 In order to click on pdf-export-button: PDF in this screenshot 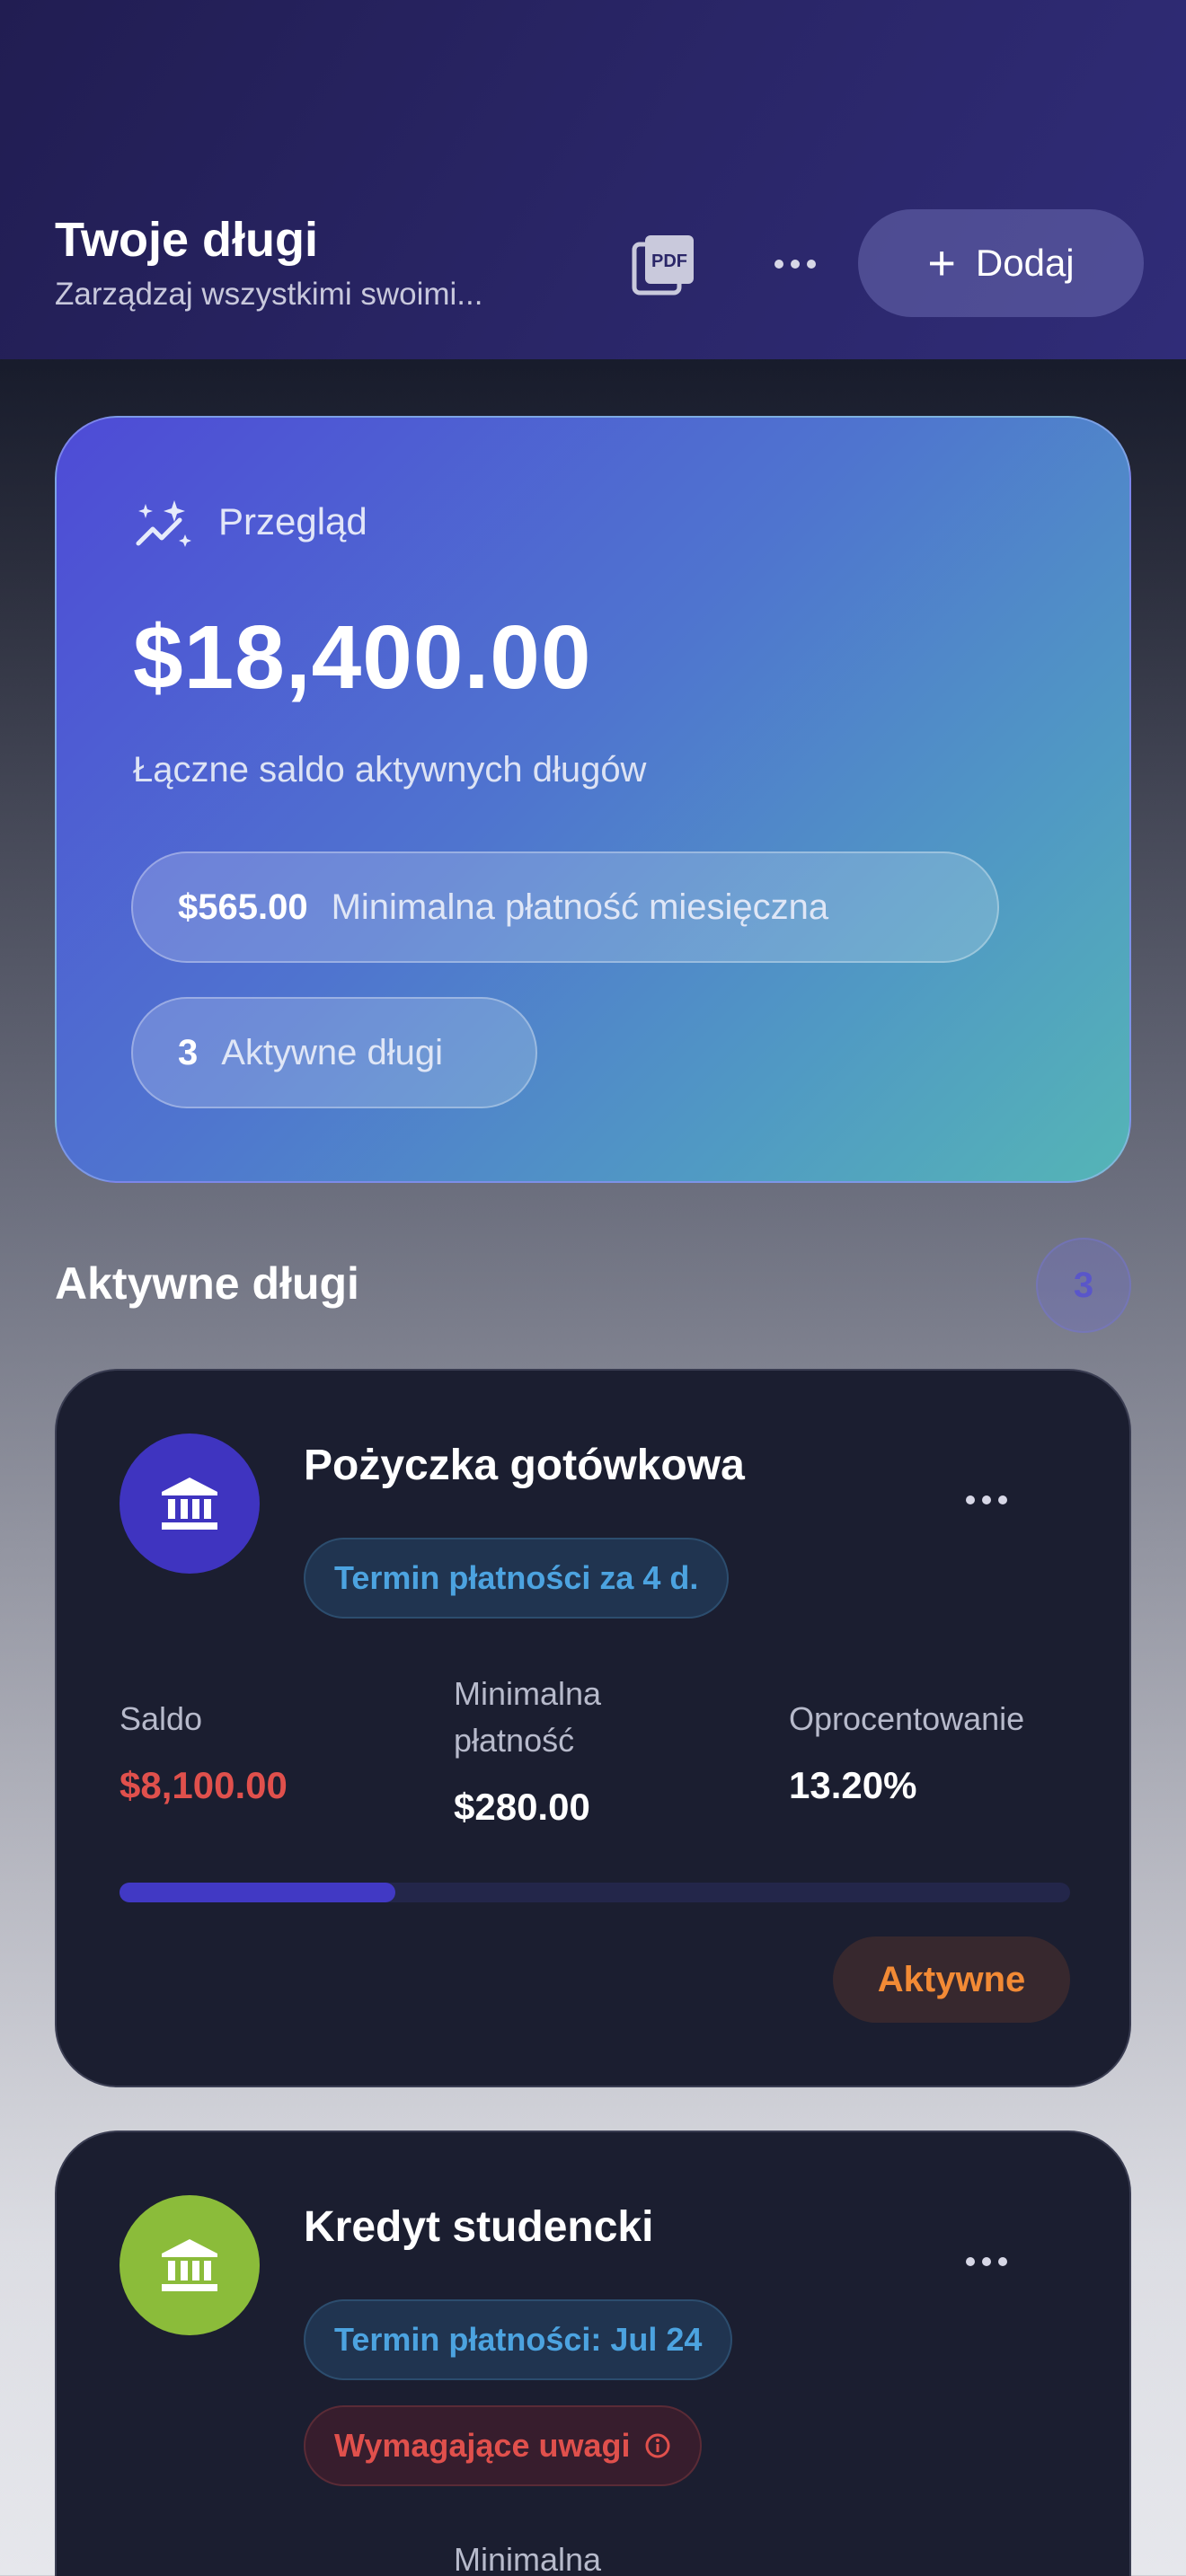, I will do `click(665, 264)`.